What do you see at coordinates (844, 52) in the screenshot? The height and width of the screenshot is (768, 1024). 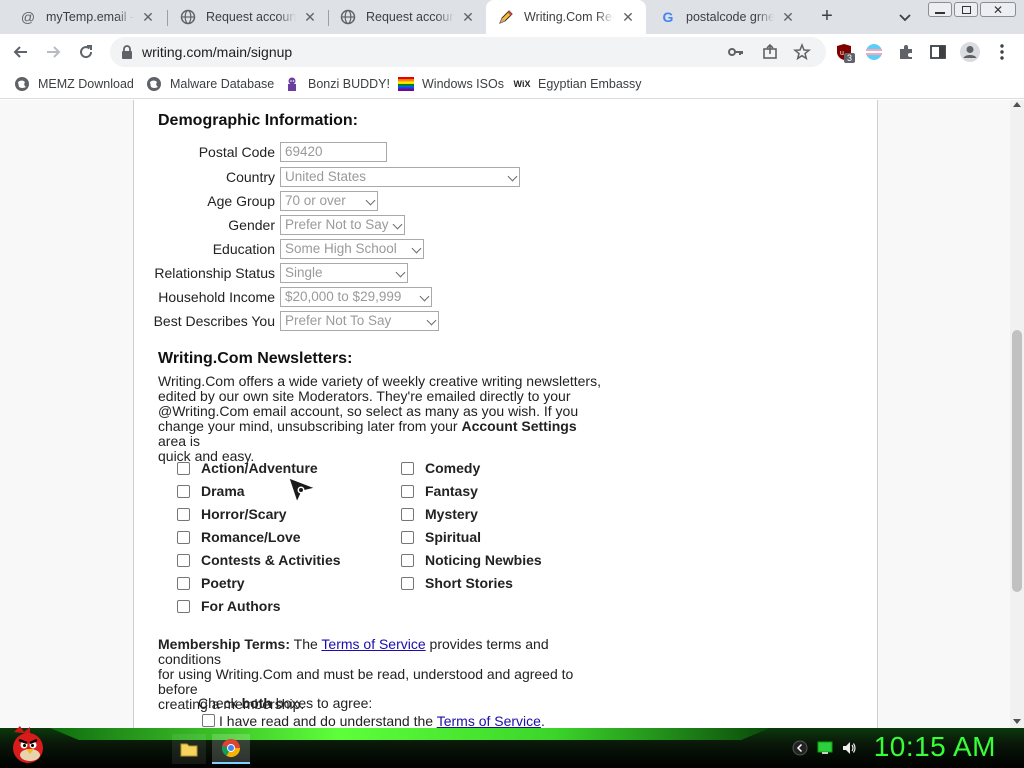 I see `ublock-extension-icon: u 3` at bounding box center [844, 52].